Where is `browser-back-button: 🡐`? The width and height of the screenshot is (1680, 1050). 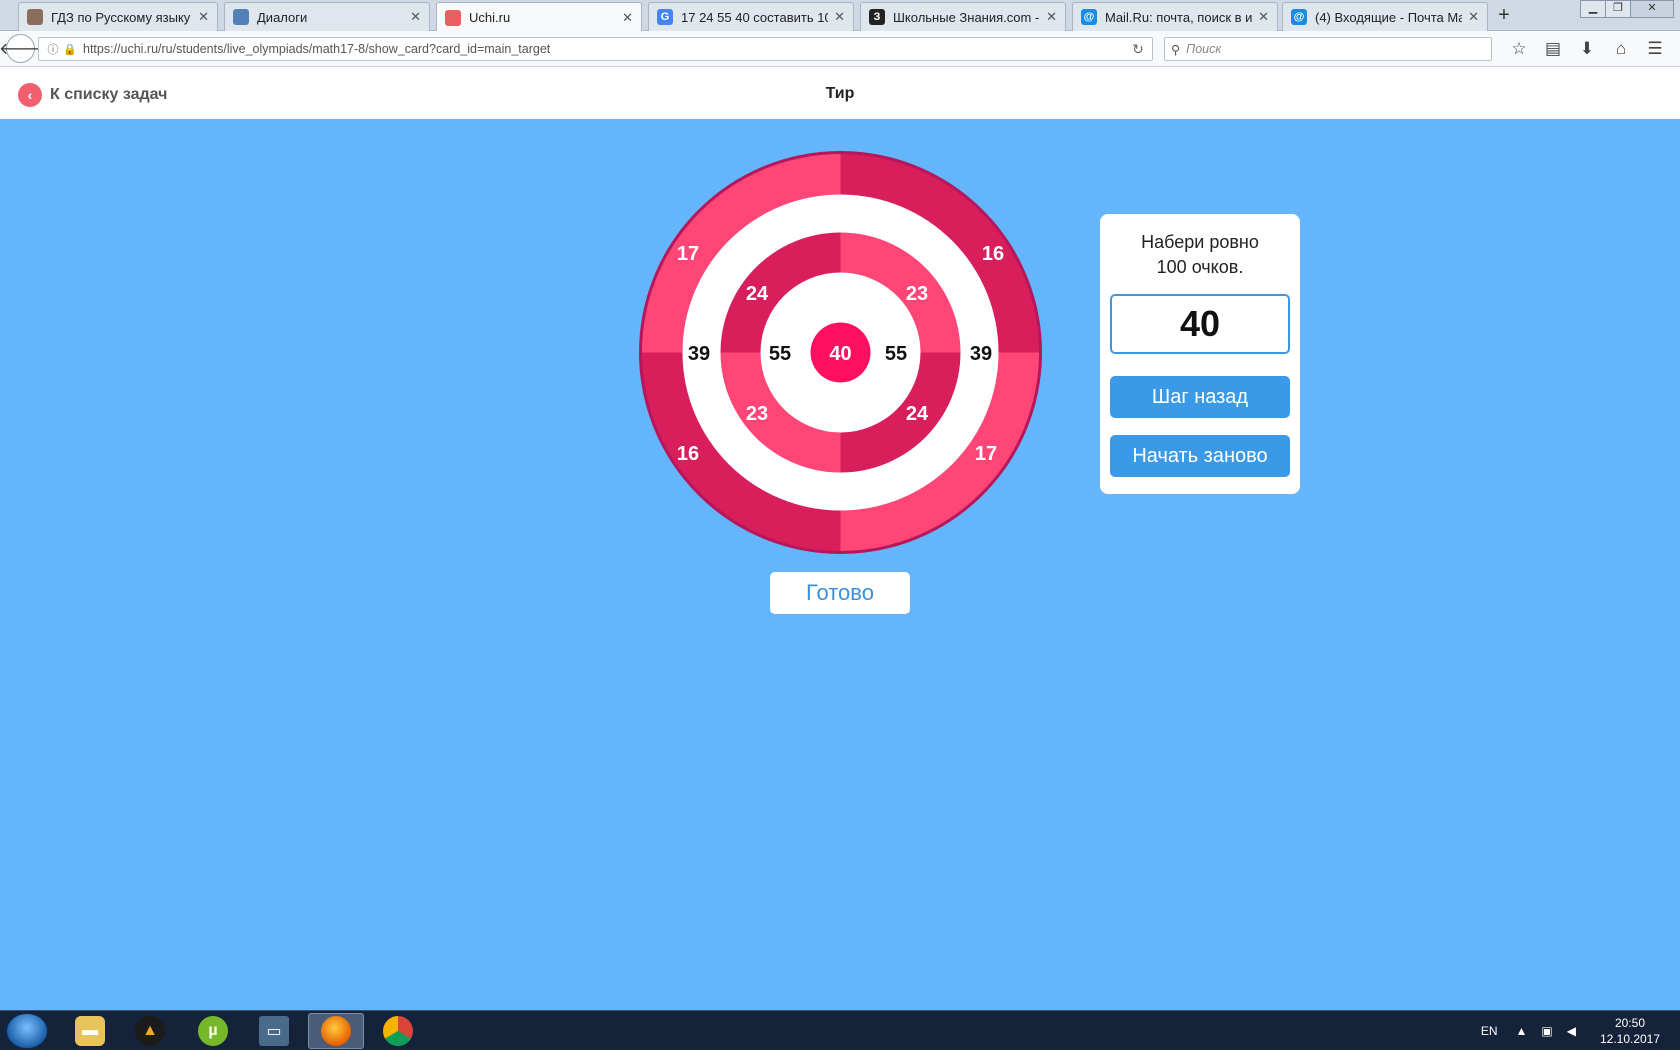
browser-back-button: 🡐 is located at coordinates (21, 48).